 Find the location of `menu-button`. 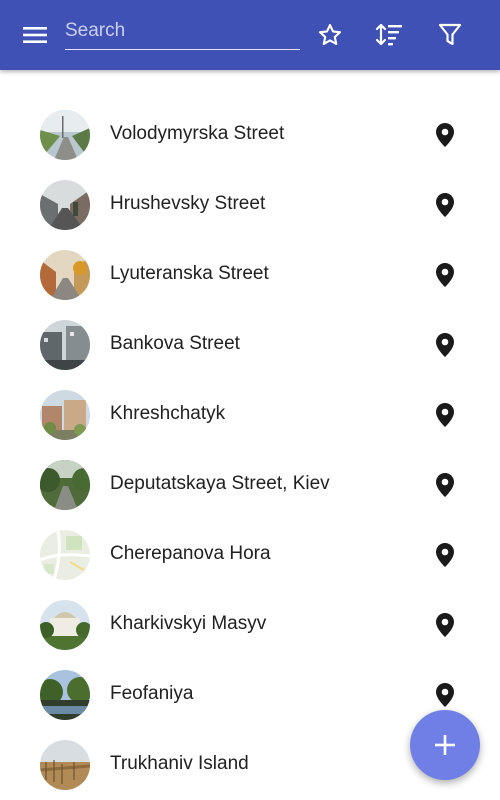

menu-button is located at coordinates (35, 35).